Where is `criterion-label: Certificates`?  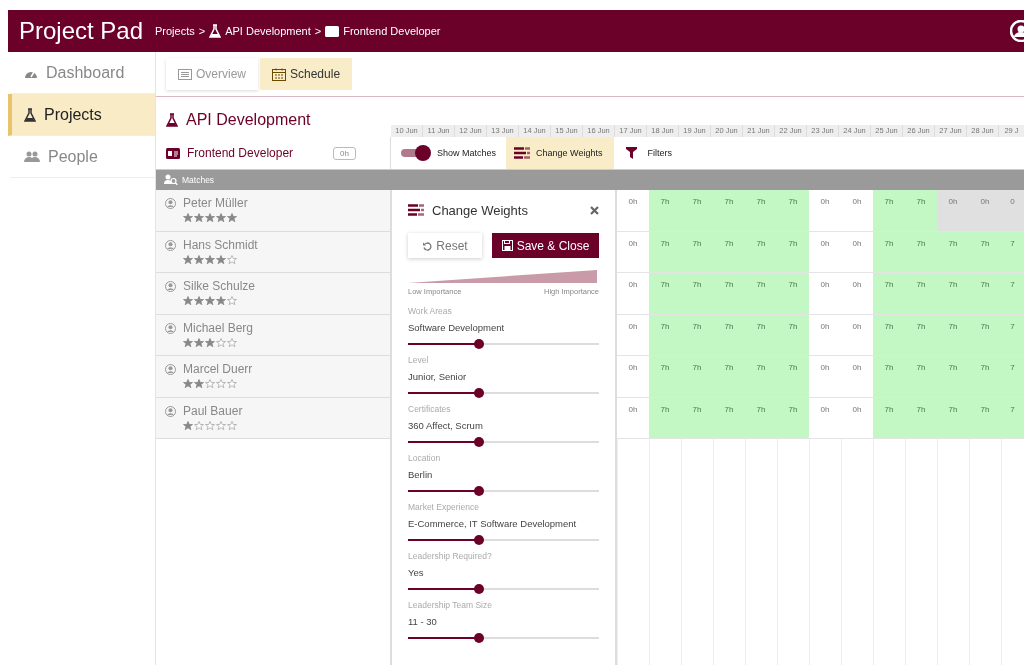
criterion-label: Certificates is located at coordinates (430, 409).